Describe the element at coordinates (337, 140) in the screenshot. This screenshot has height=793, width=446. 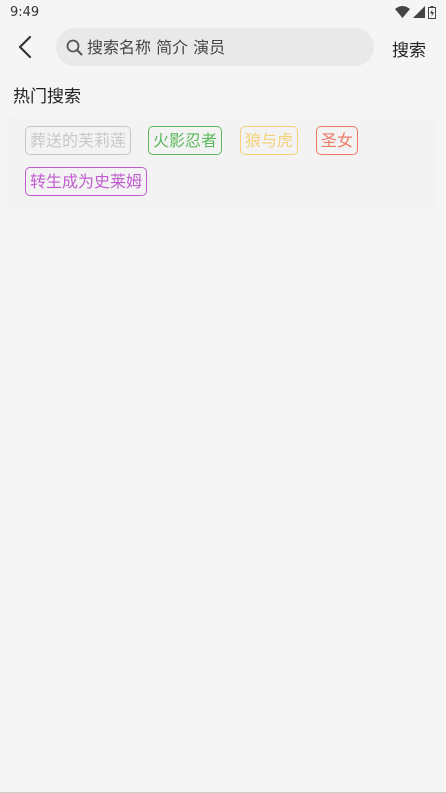
I see `hot-tag: 圣女` at that location.